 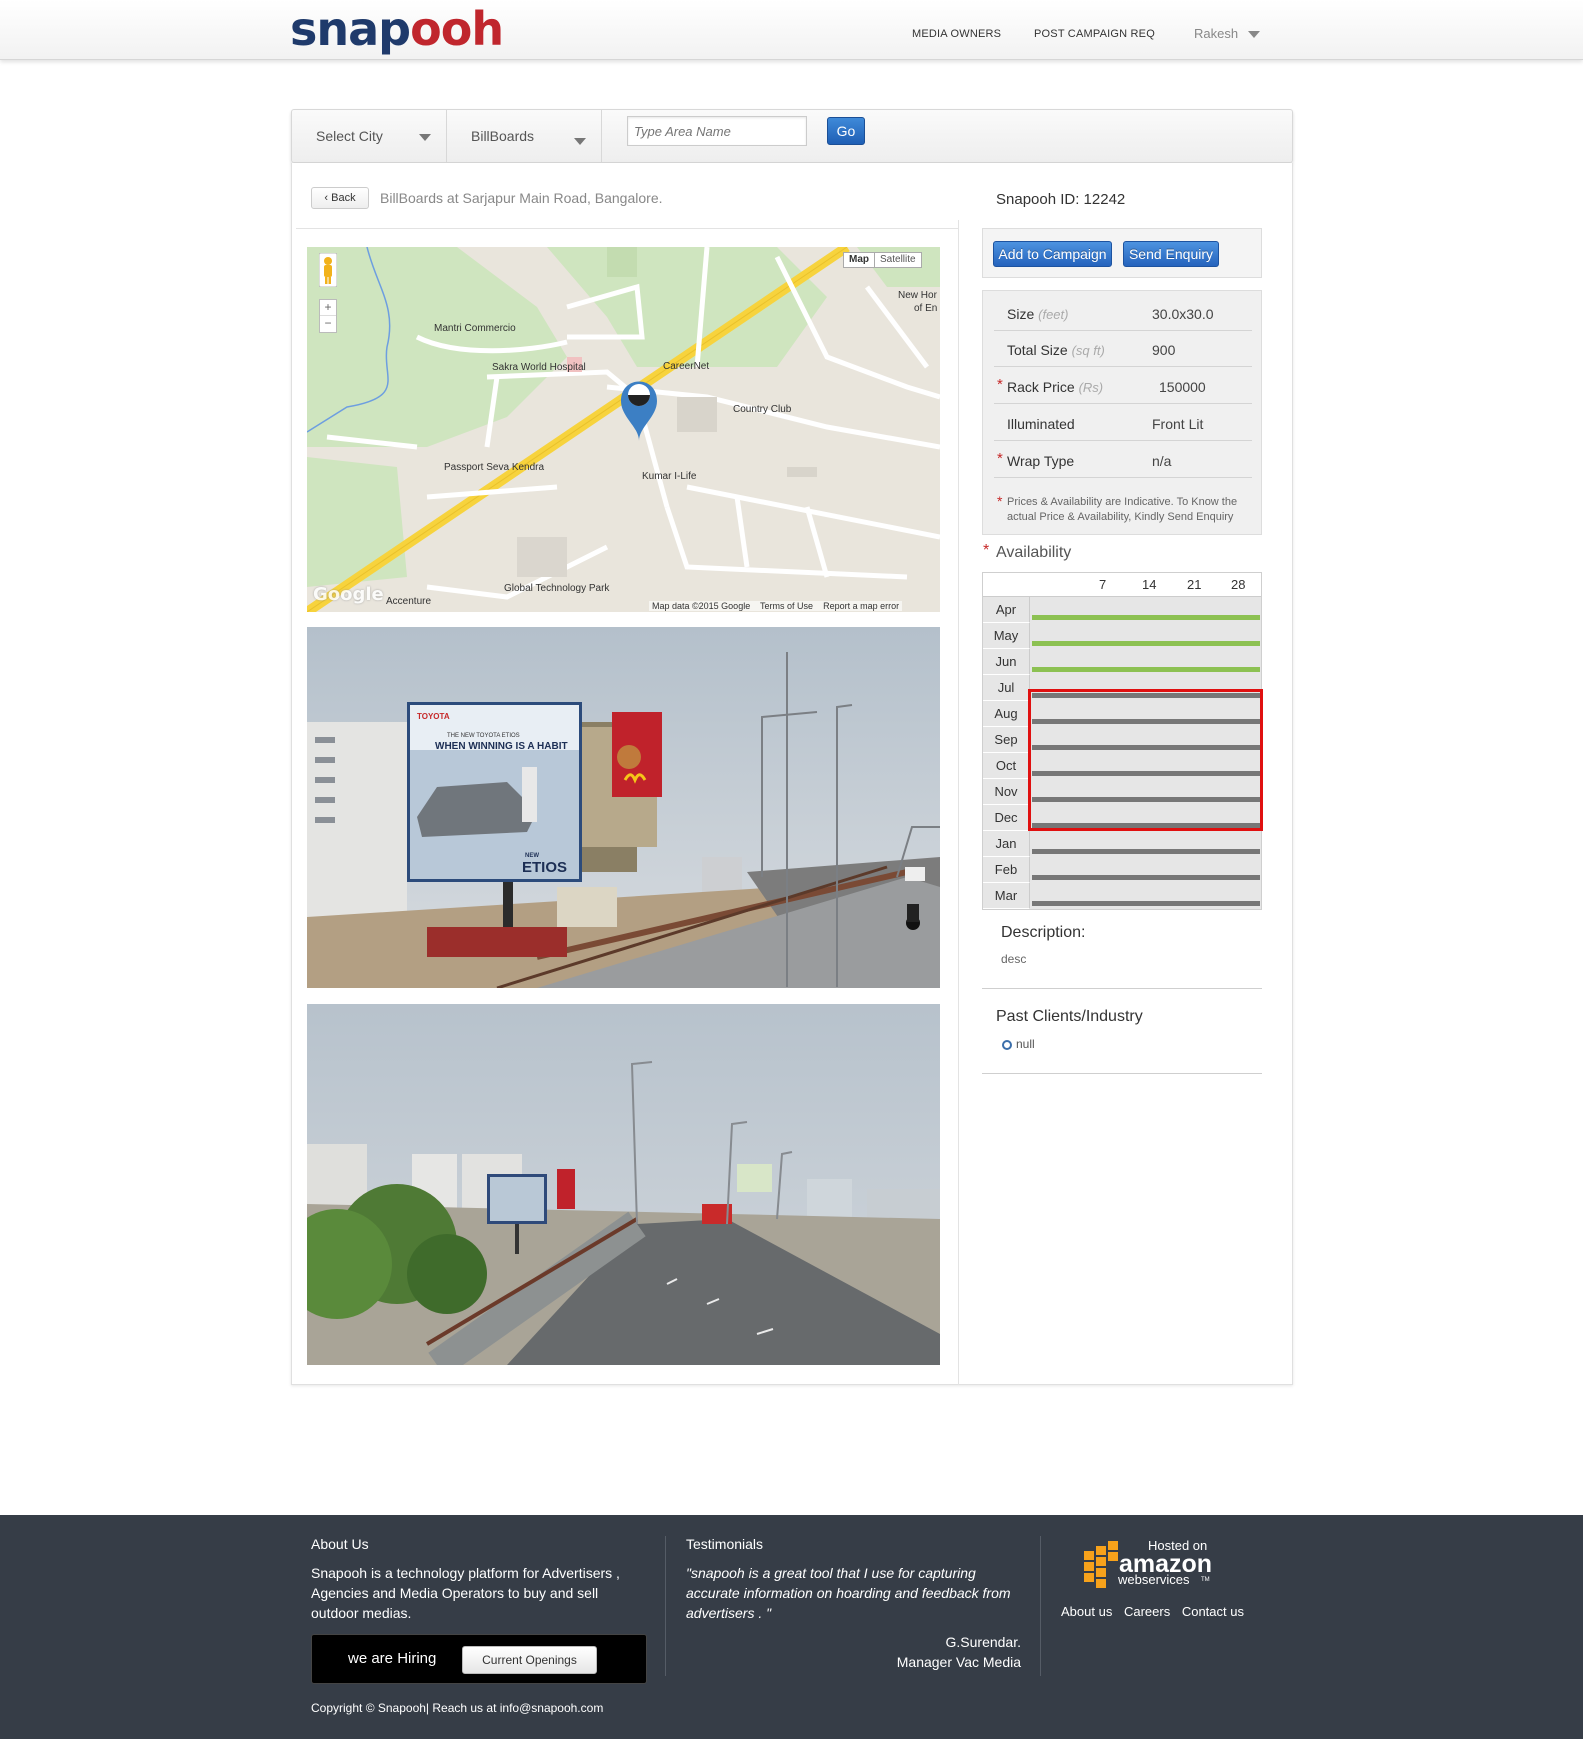 What do you see at coordinates (627, 228) in the screenshot?
I see `divider` at bounding box center [627, 228].